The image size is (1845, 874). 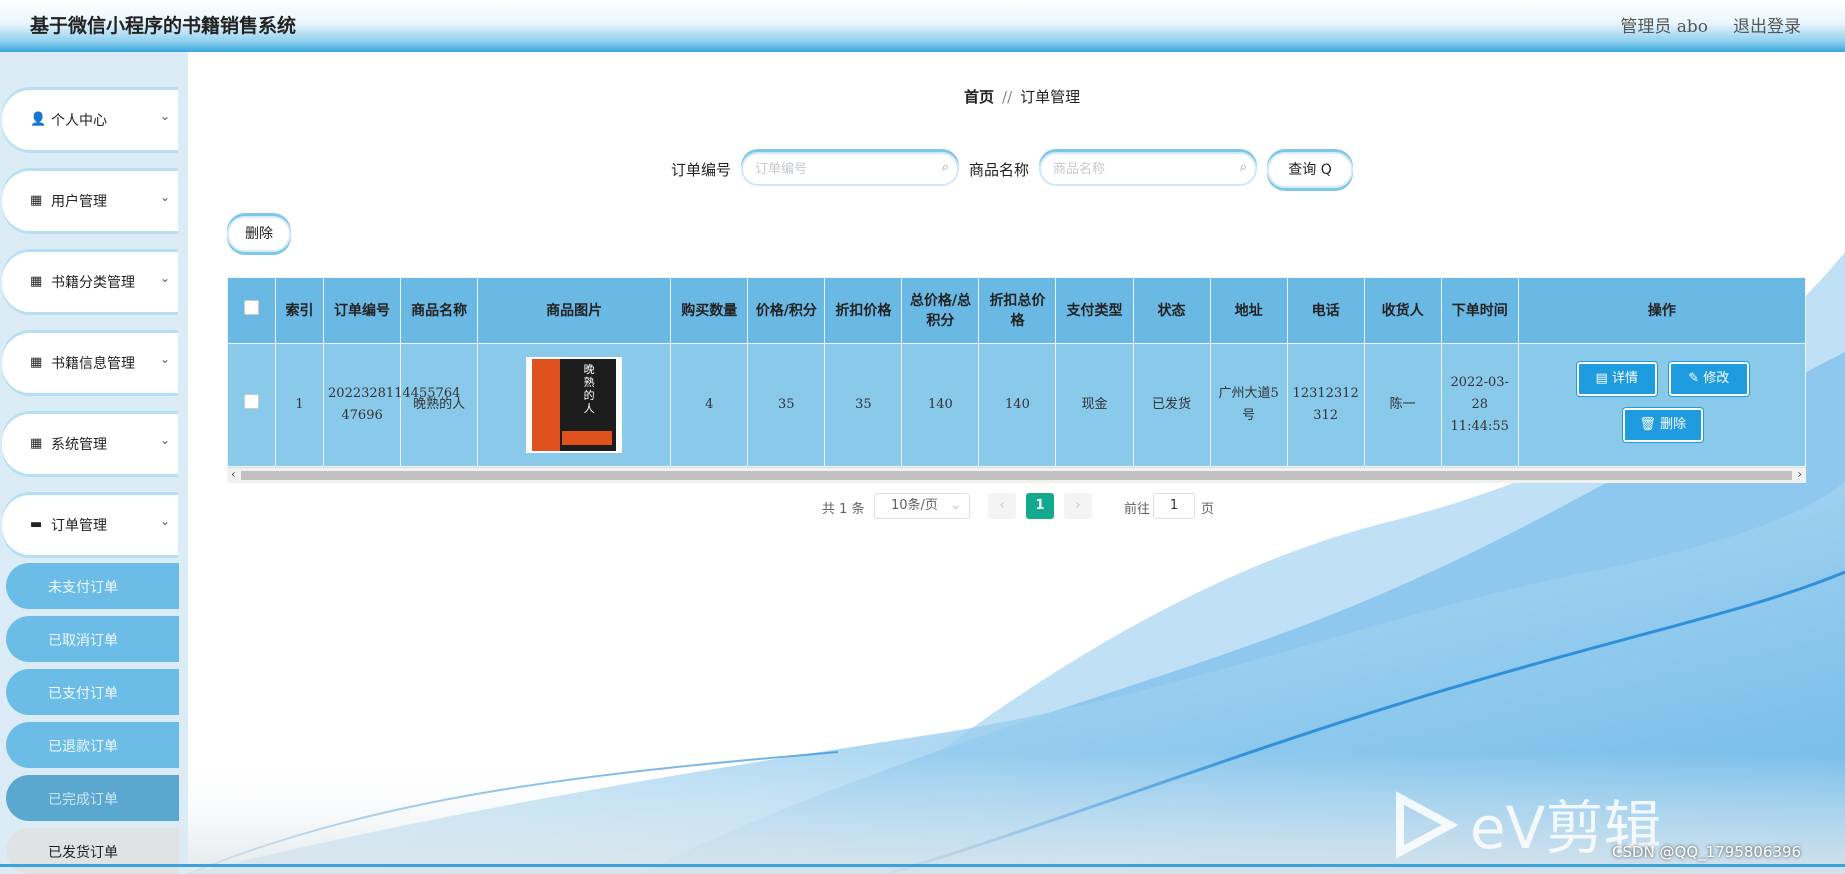 What do you see at coordinates (709, 405) in the screenshot?
I see `cell-quantity: 4` at bounding box center [709, 405].